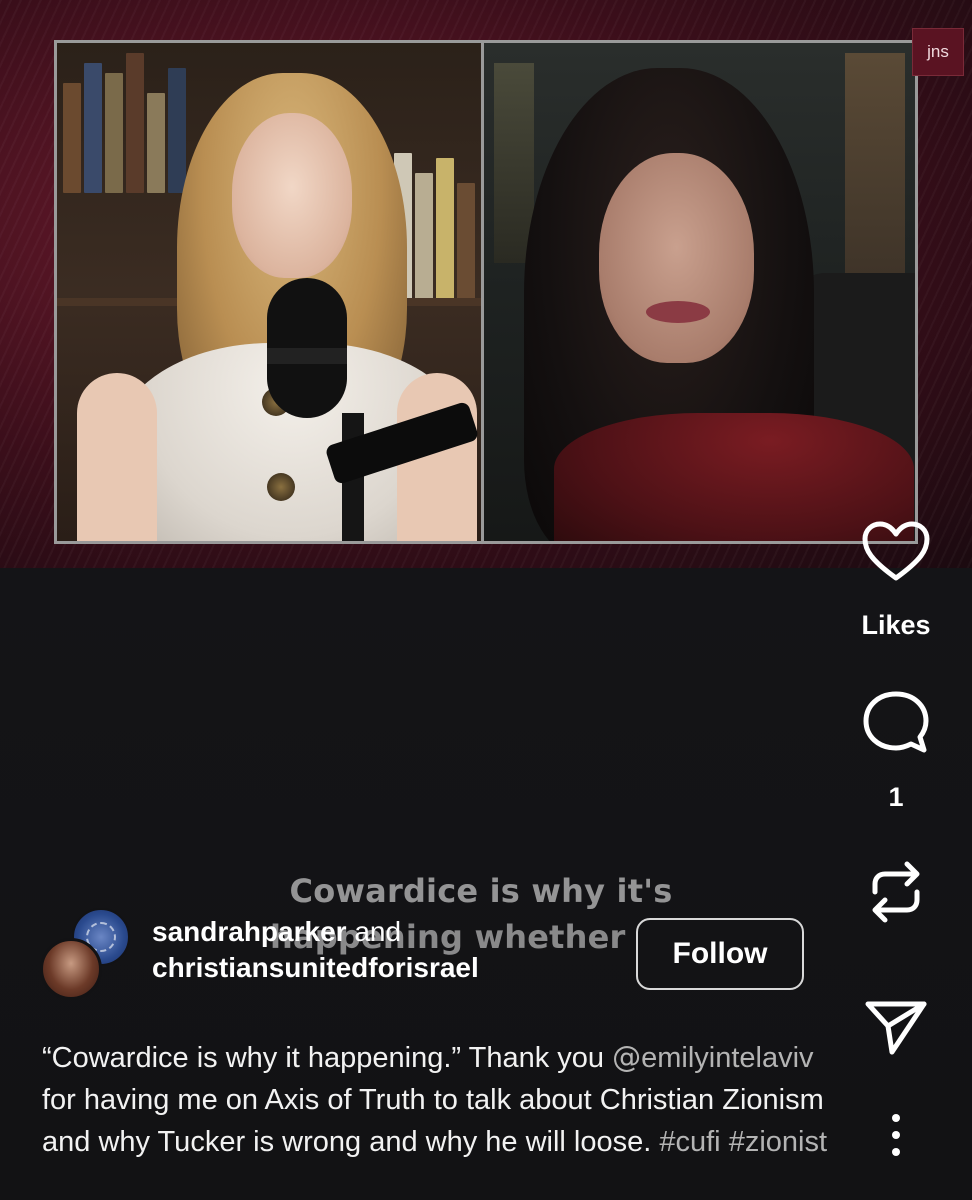  Describe the element at coordinates (778, 1142) in the screenshot. I see `hashtag-zionist: #zionist` at that location.